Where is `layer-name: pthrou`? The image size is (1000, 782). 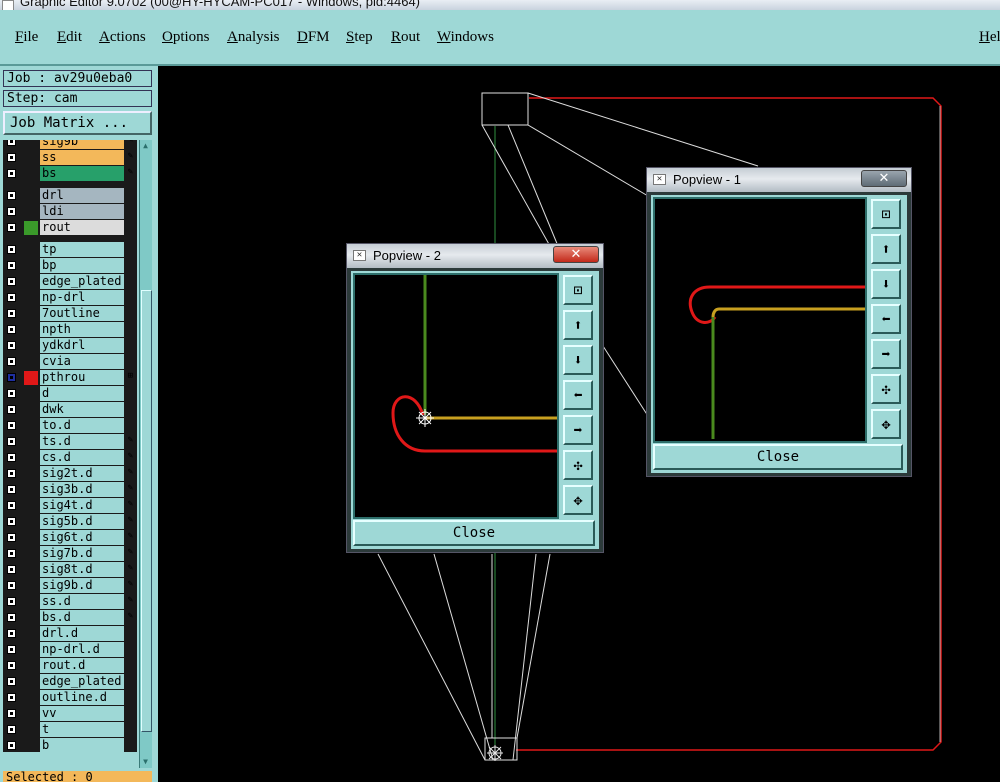
layer-name: pthrou is located at coordinates (82, 377).